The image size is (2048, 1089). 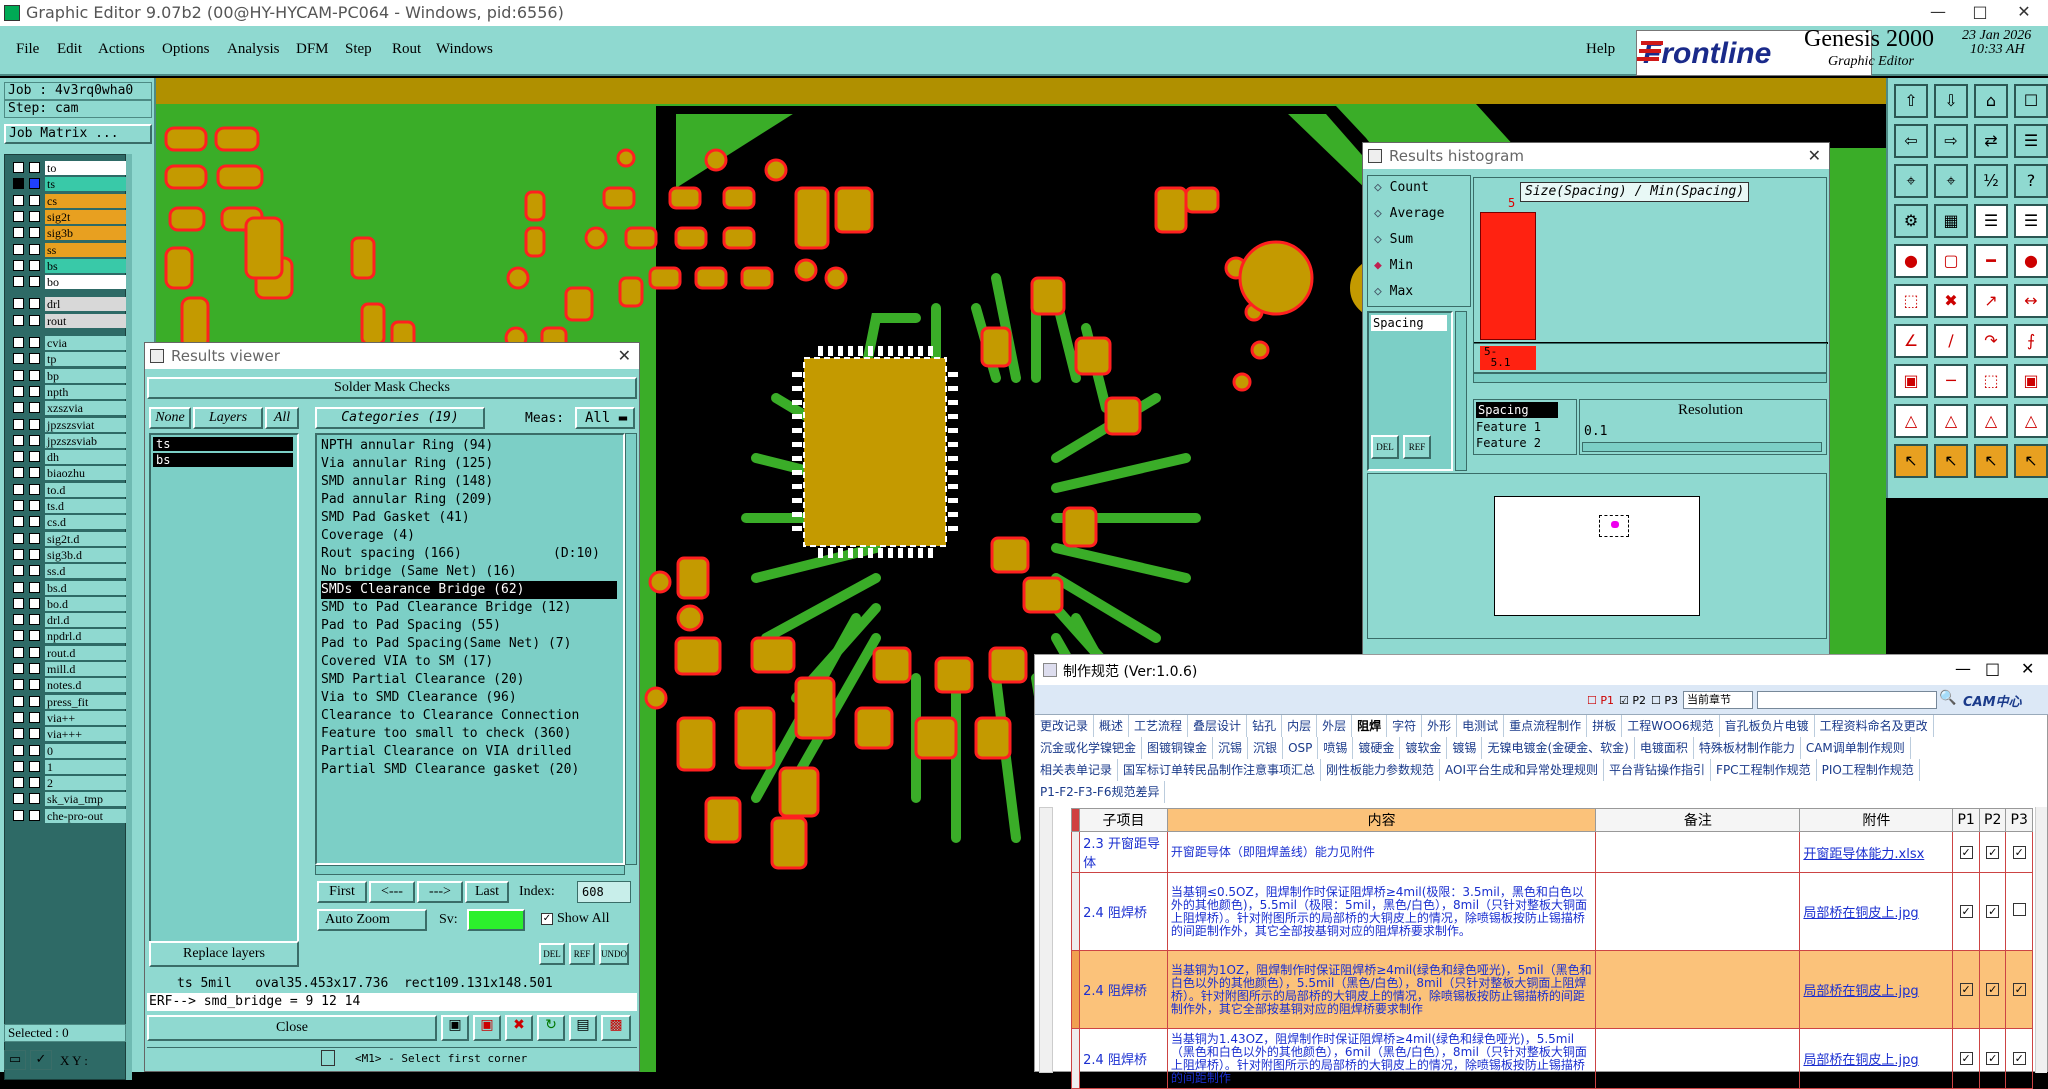 I want to click on tool-icon: ⇨, so click(x=1951, y=141).